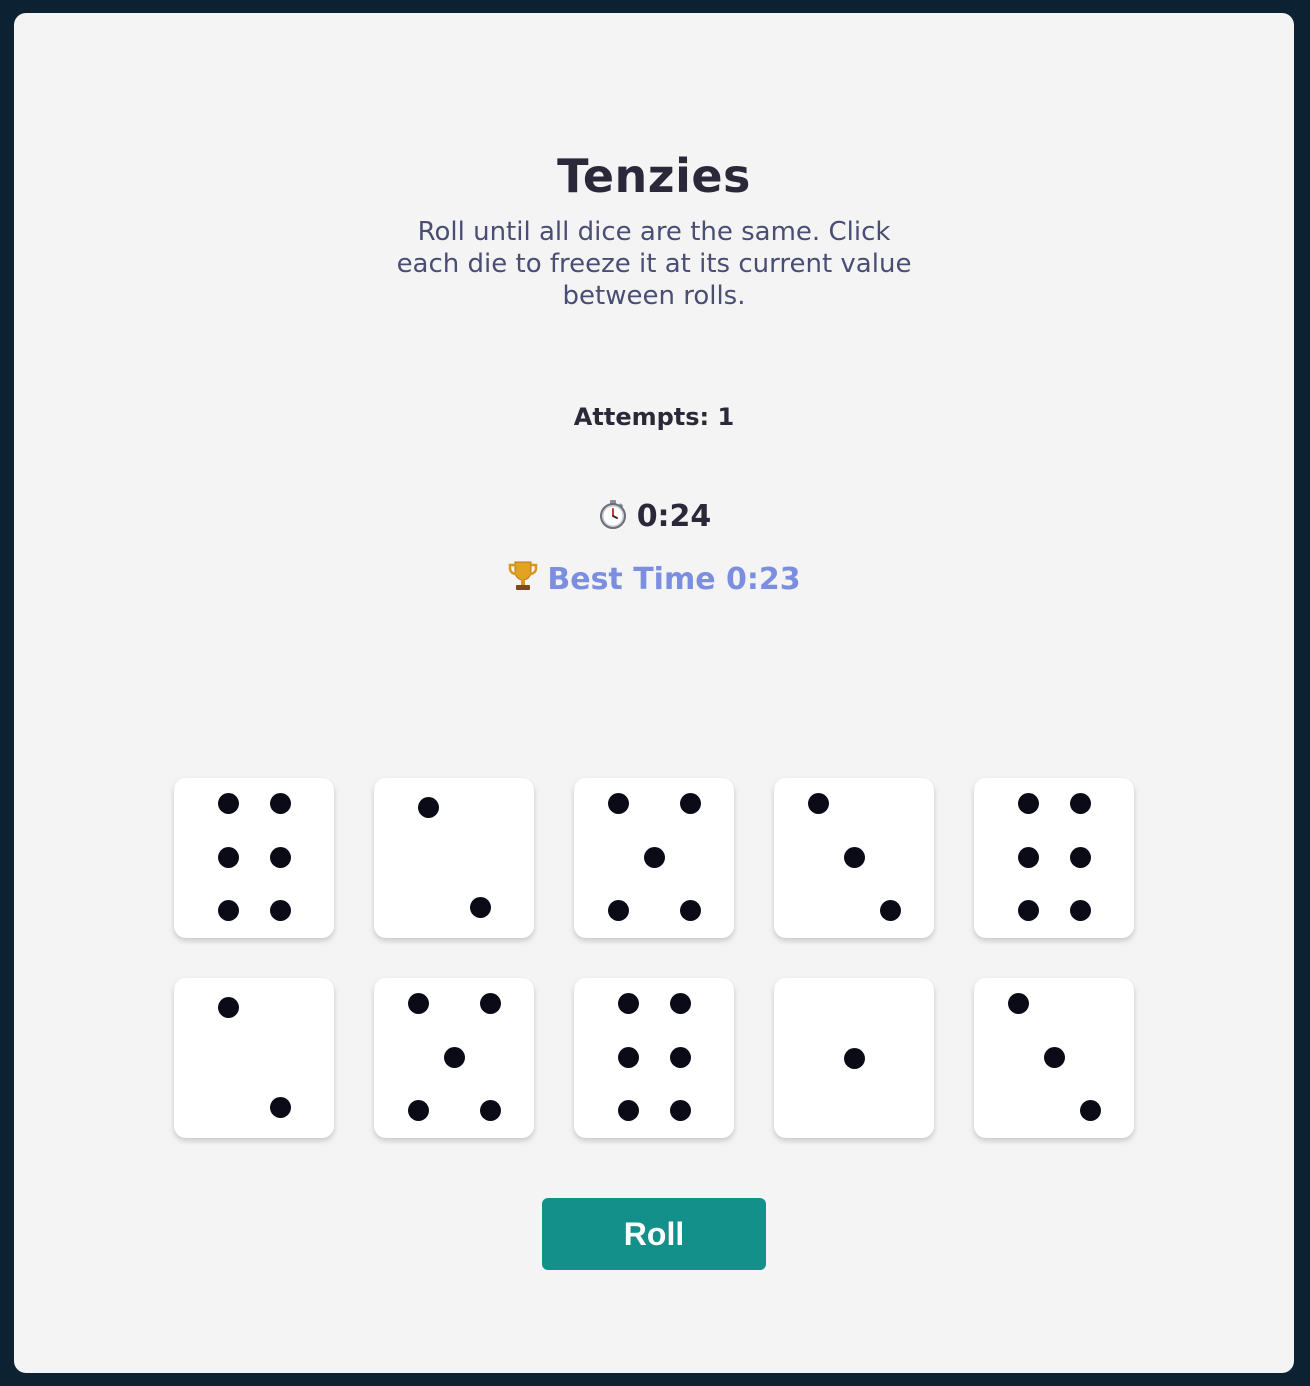 The height and width of the screenshot is (1386, 1310). What do you see at coordinates (523, 580) in the screenshot?
I see `trophy-icon` at bounding box center [523, 580].